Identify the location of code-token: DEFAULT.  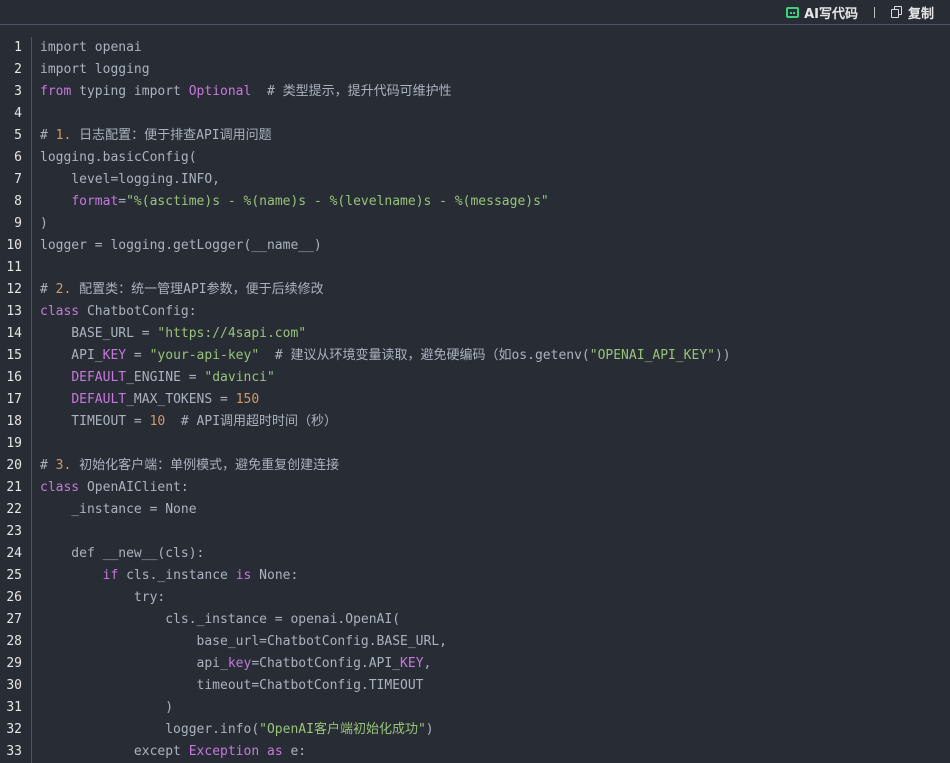
(99, 399).